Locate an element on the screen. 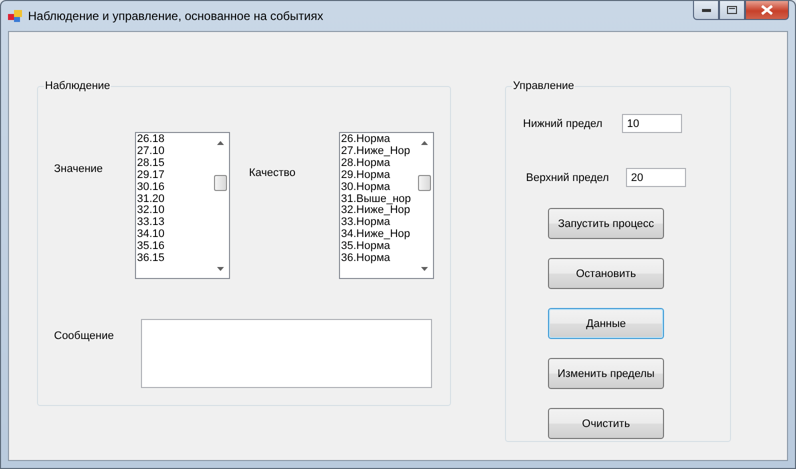 This screenshot has height=469, width=796. action-button: Остановить is located at coordinates (606, 273).